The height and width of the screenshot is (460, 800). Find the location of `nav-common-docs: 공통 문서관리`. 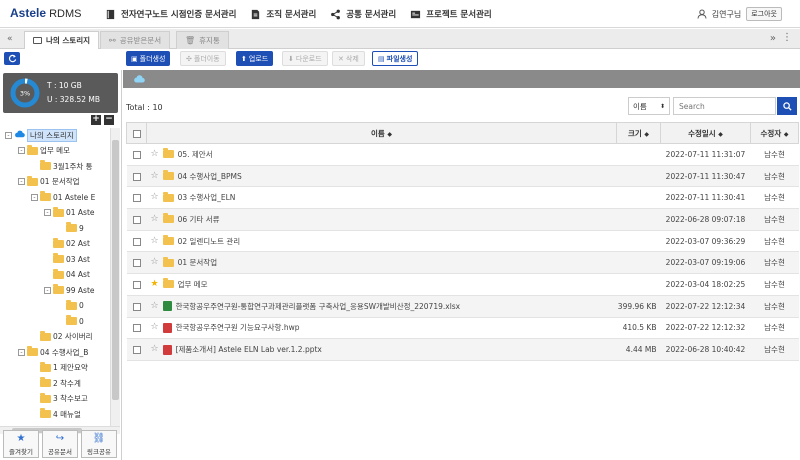

nav-common-docs: 공통 문서관리 is located at coordinates (363, 14).